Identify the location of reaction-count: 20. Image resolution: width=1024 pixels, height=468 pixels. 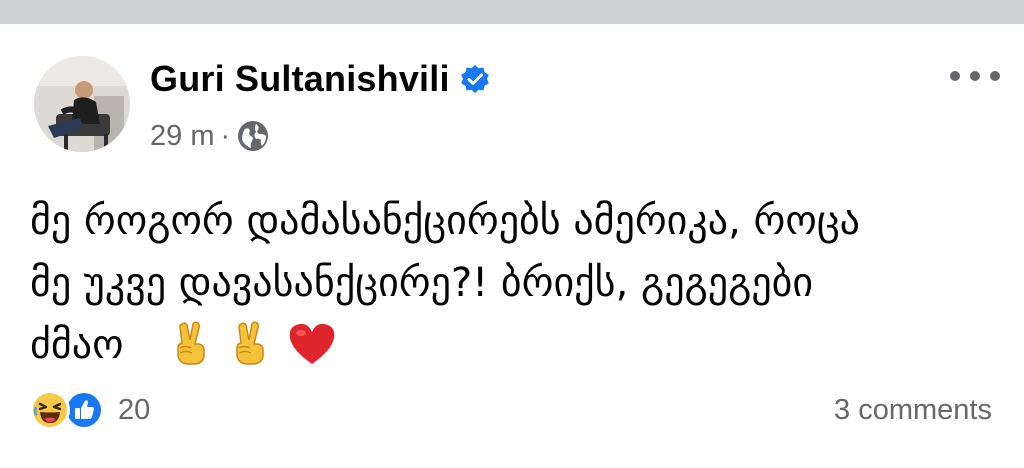
(134, 409).